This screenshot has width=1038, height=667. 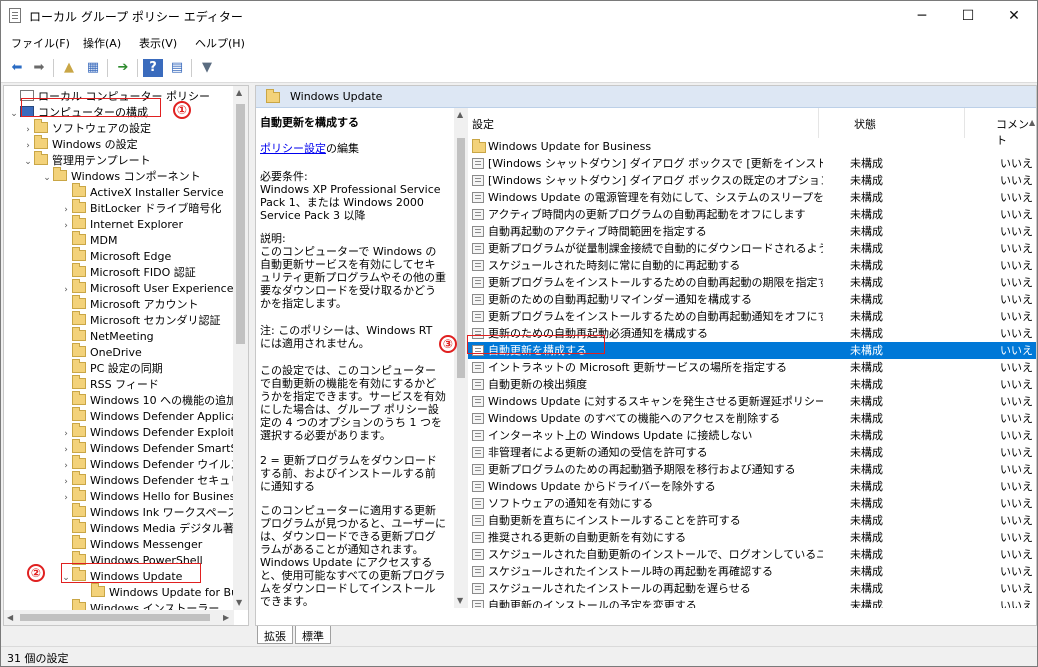 What do you see at coordinates (1014, 16) in the screenshot?
I see `close-button: ✕` at bounding box center [1014, 16].